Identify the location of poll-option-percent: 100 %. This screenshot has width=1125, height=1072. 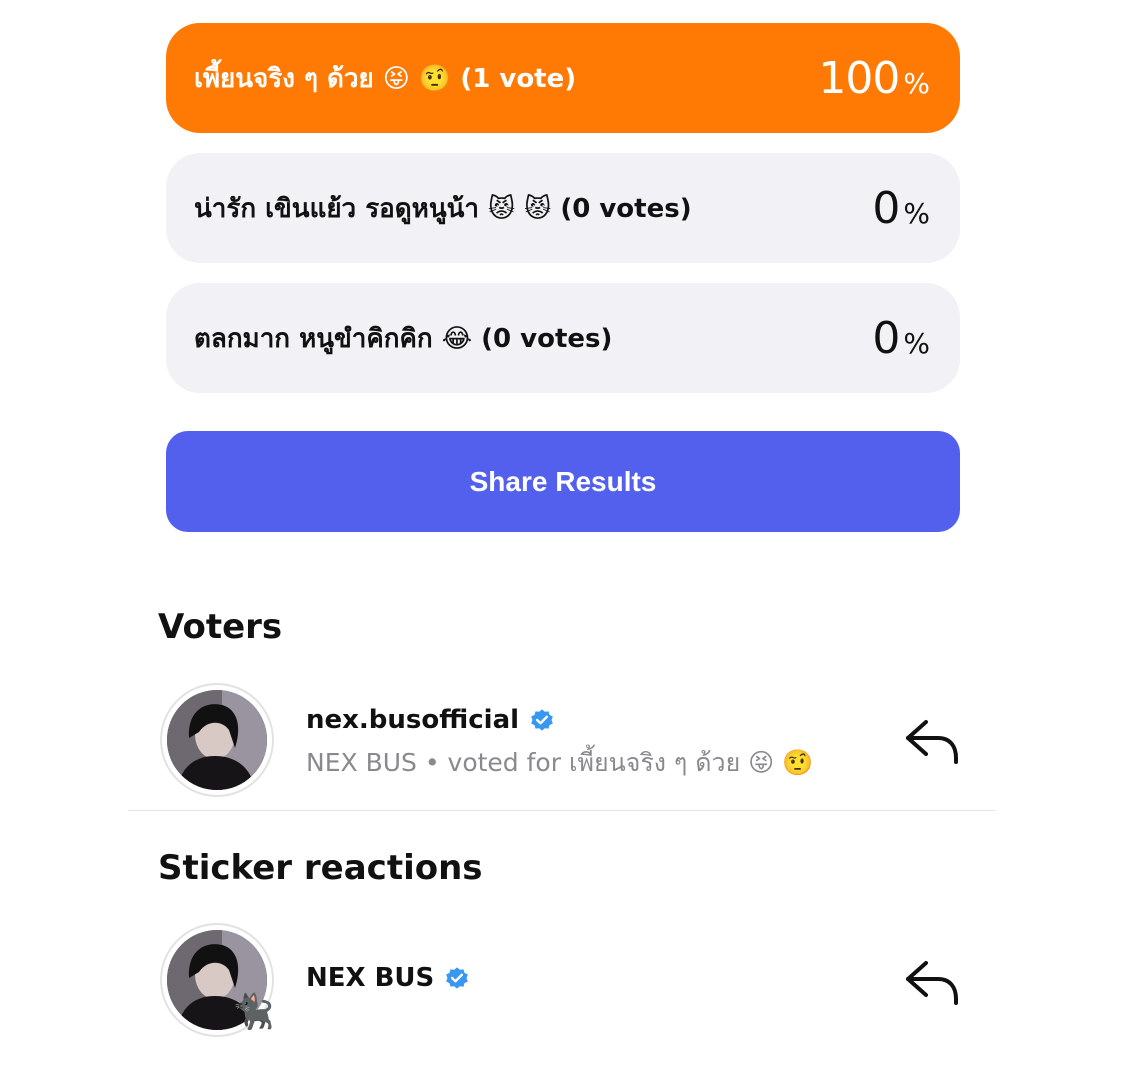
(874, 78).